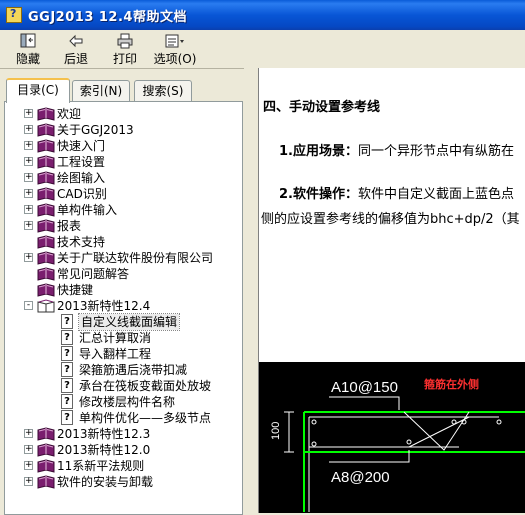 The image size is (525, 515). Describe the element at coordinates (318, 151) in the screenshot. I see `scene-label: 1.应用场景：` at that location.